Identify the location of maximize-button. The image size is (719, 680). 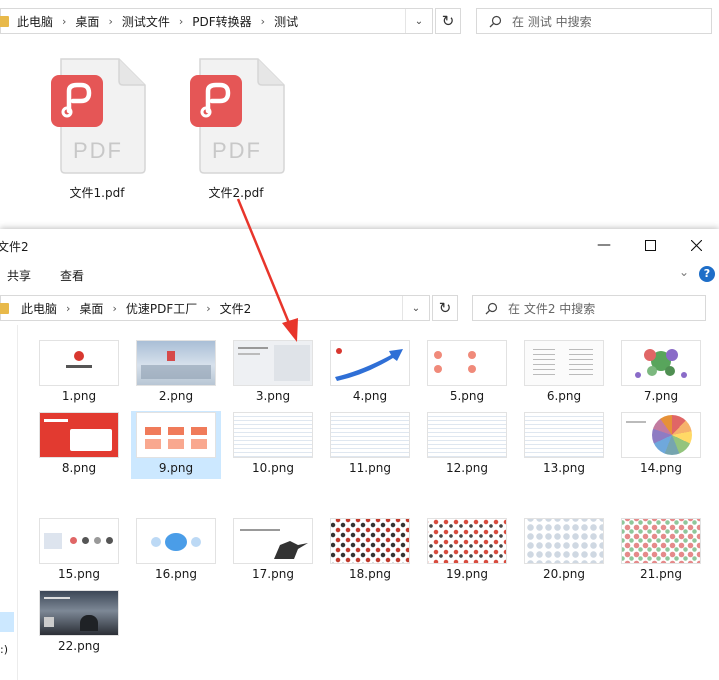
(650, 245).